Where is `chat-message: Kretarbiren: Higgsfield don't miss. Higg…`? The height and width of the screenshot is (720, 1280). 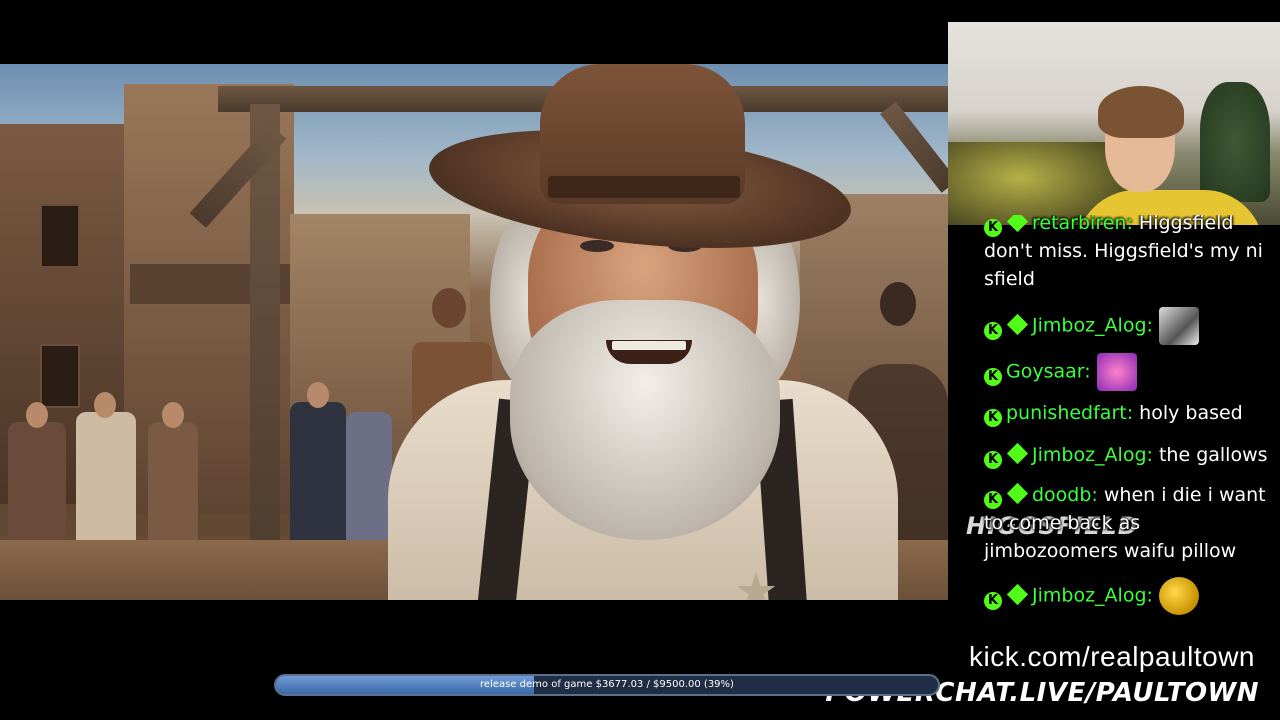
chat-message: Kretarbiren: Higgsfield don't miss. Higg… is located at coordinates (1127, 254).